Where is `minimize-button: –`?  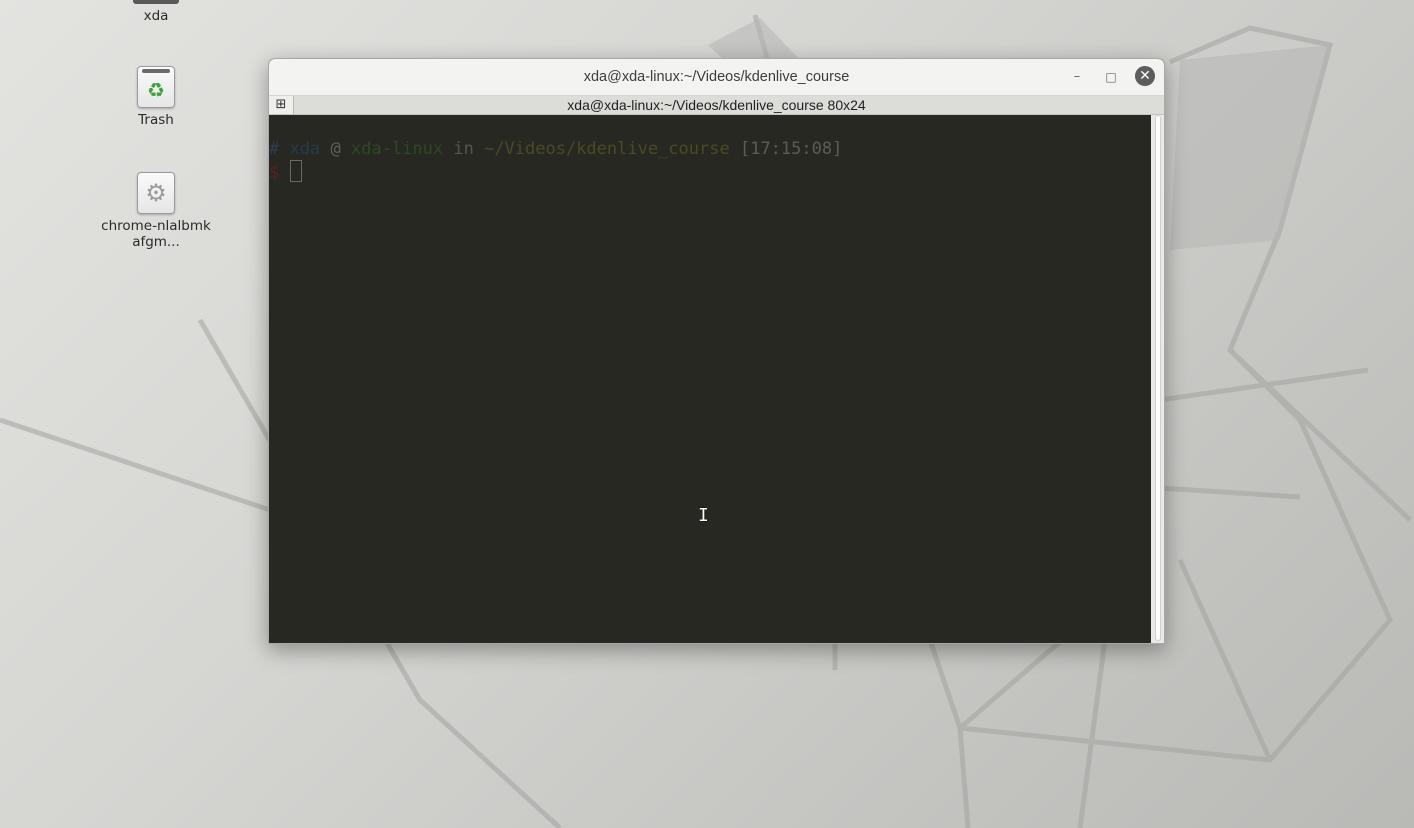 minimize-button: – is located at coordinates (1077, 77).